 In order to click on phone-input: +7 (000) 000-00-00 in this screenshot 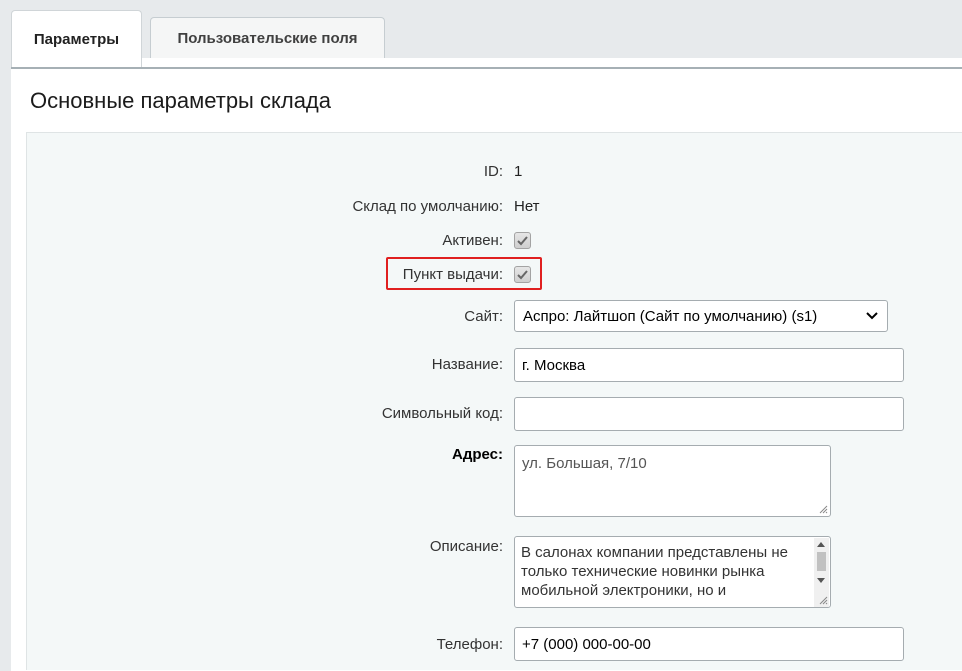, I will do `click(709, 644)`.